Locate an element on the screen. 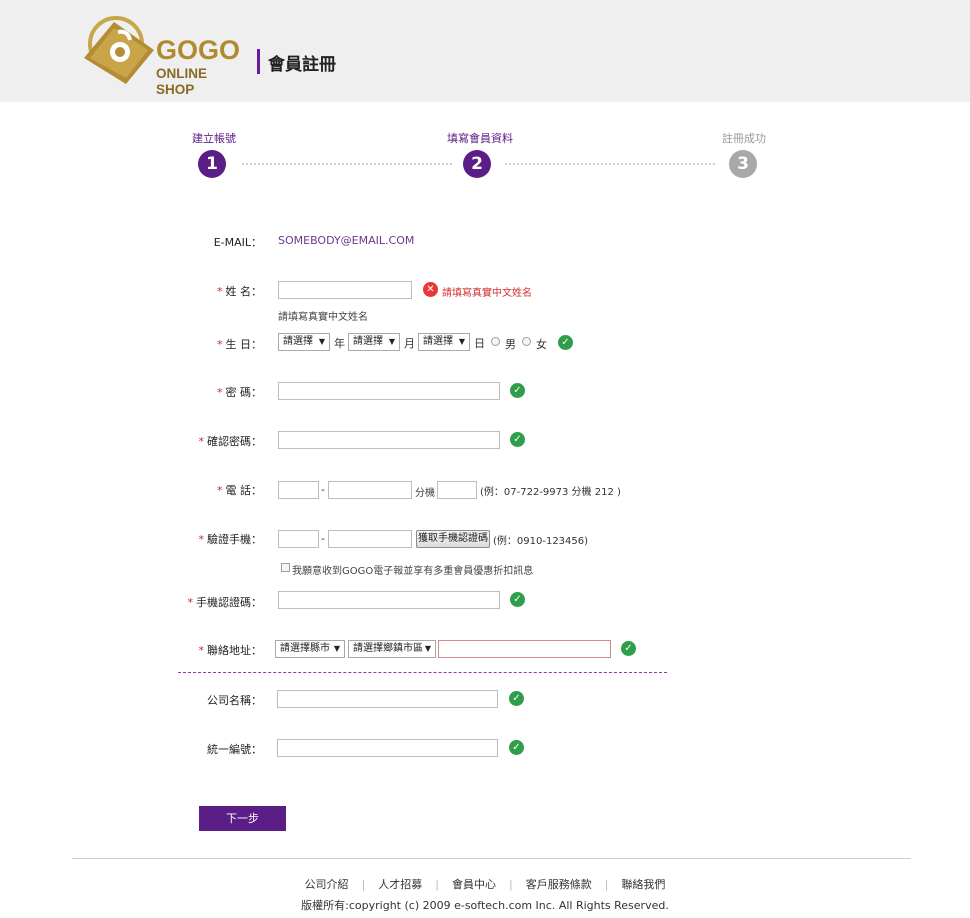 This screenshot has height=918, width=970. birth-month-value: 請選擇 is located at coordinates (368, 341).